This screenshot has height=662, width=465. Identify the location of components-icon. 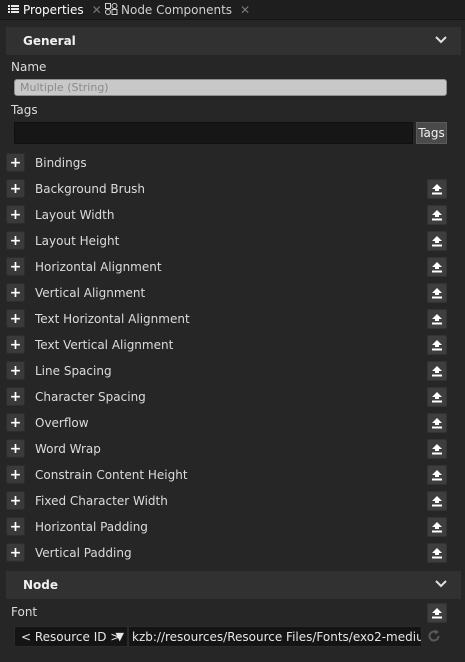
(111, 10).